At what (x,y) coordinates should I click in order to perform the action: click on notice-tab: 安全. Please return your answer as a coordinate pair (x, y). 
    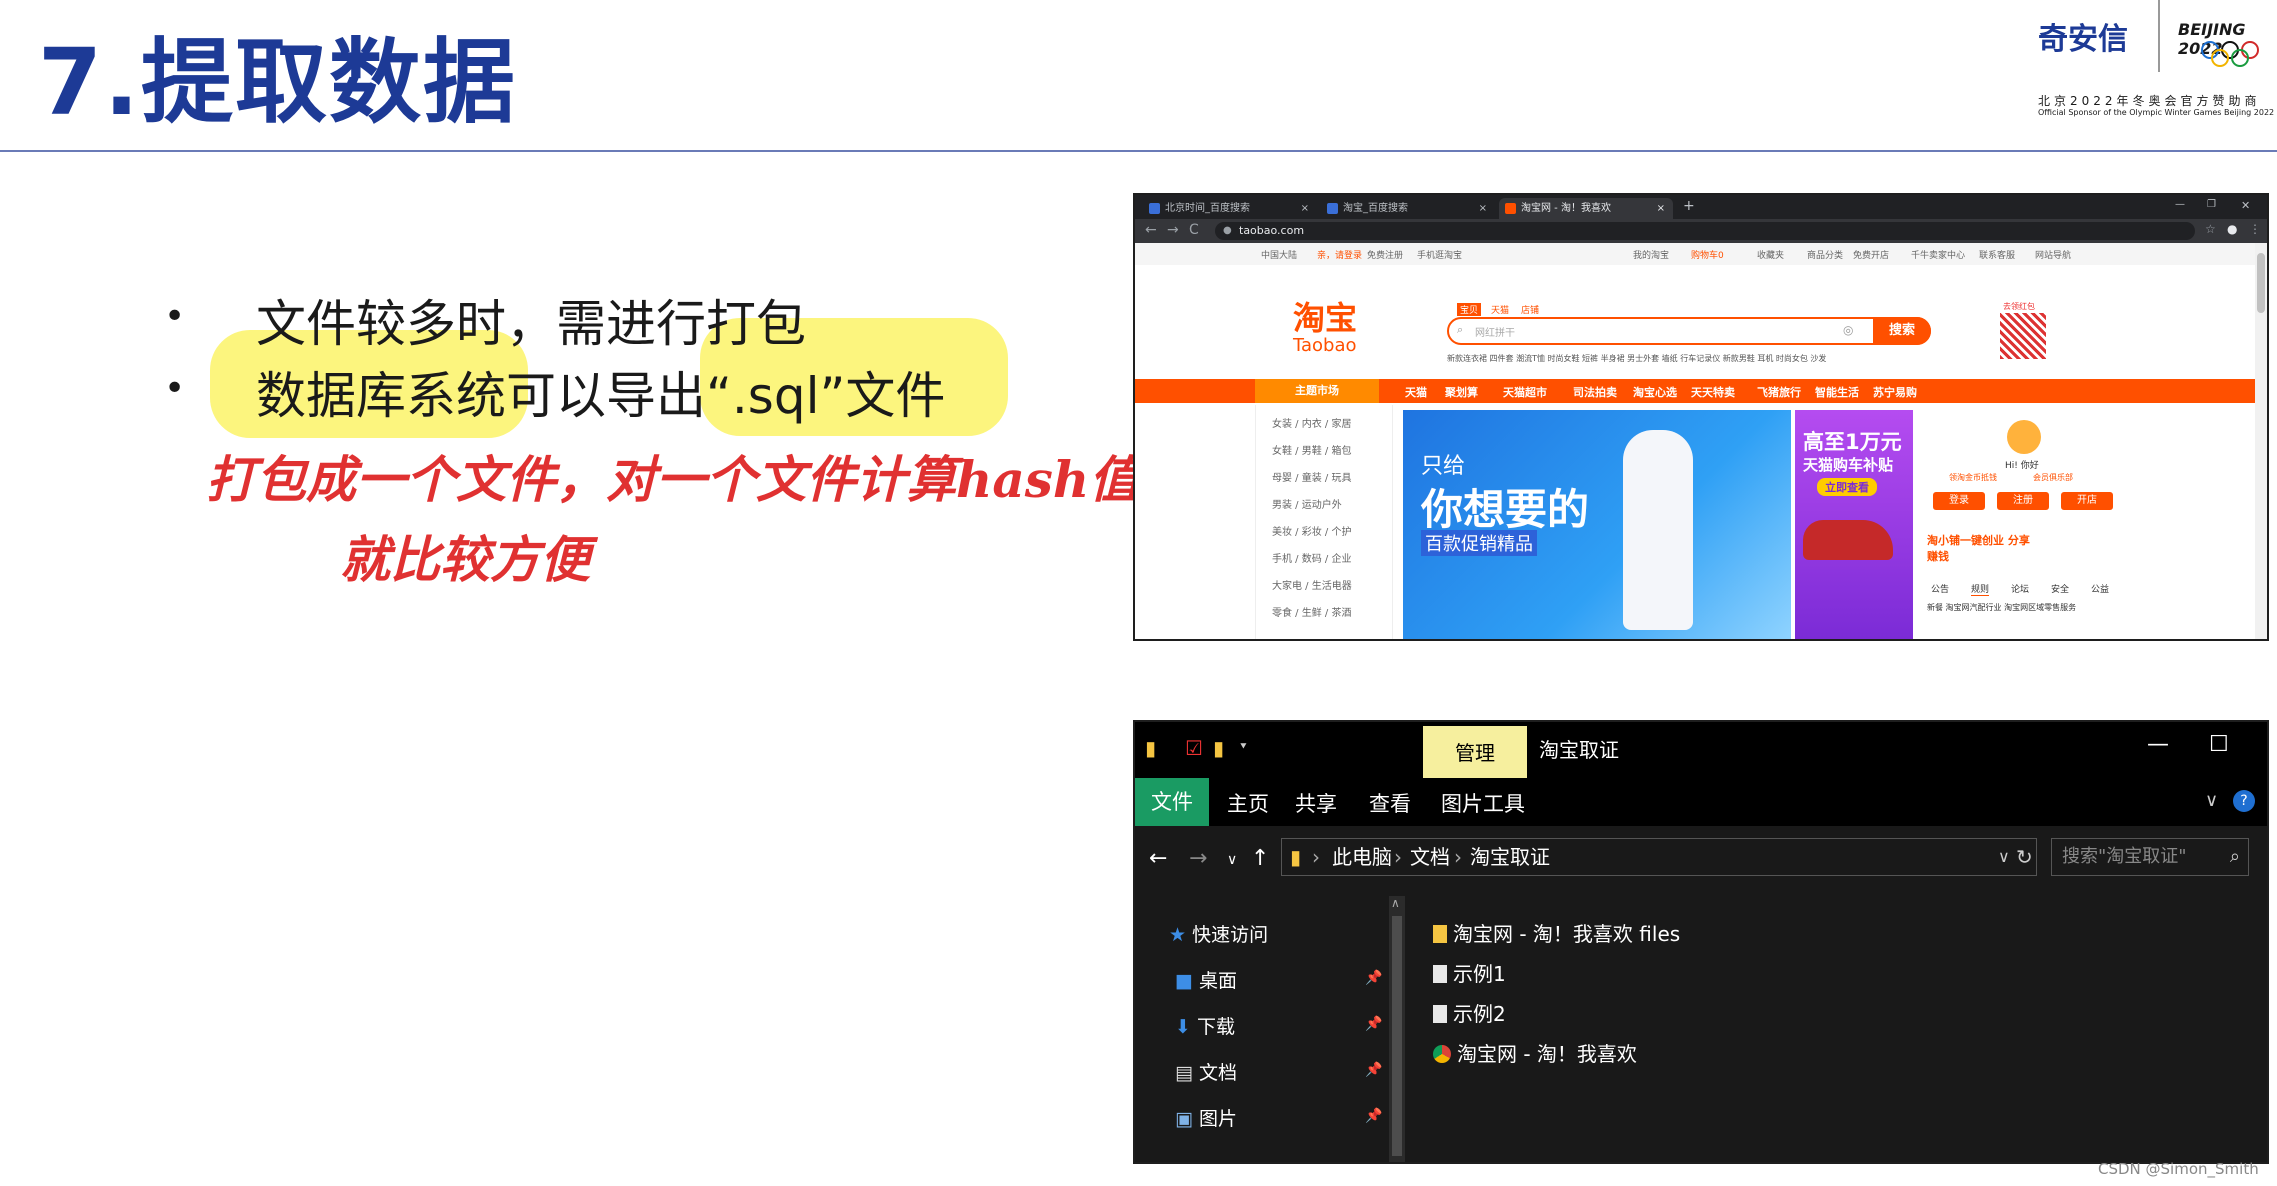
    Looking at the image, I should click on (2060, 588).